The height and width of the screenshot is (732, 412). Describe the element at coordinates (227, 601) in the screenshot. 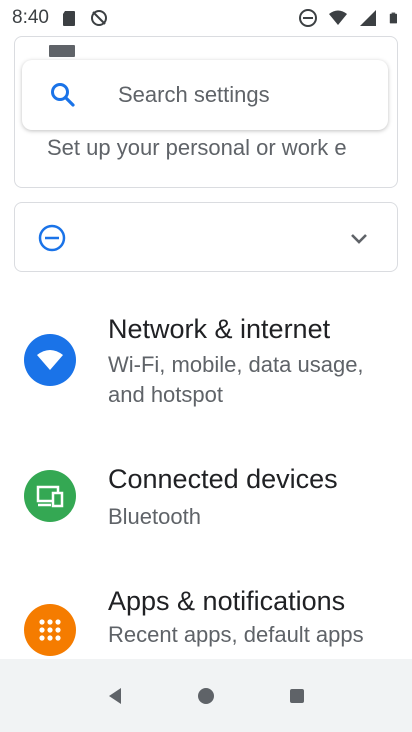

I see `item-title: Apps & notifications` at that location.